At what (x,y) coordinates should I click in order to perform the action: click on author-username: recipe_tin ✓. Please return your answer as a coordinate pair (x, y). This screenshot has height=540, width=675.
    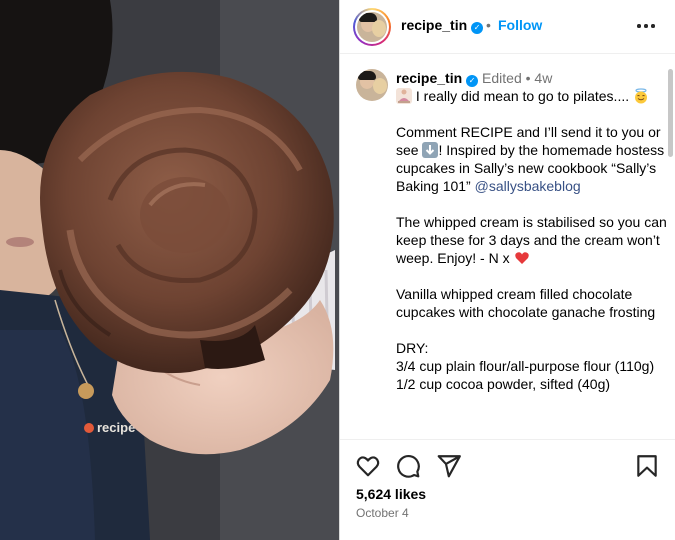
    Looking at the image, I should click on (442, 25).